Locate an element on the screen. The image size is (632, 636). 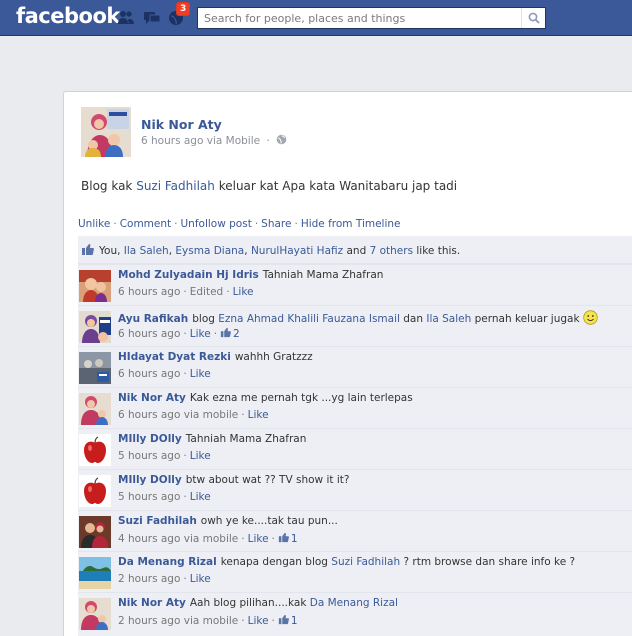
comment-text: pernah keluar jugak is located at coordinates (525, 319).